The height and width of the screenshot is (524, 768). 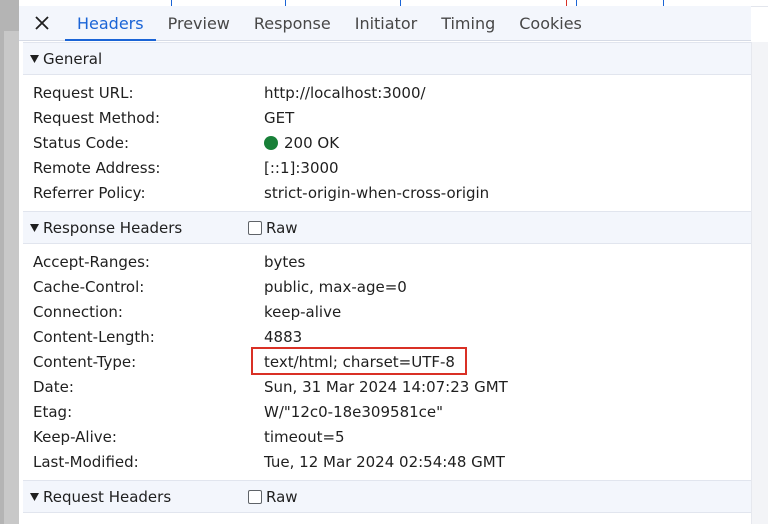 What do you see at coordinates (312, 142) in the screenshot?
I see `header-value: 200 OK` at bounding box center [312, 142].